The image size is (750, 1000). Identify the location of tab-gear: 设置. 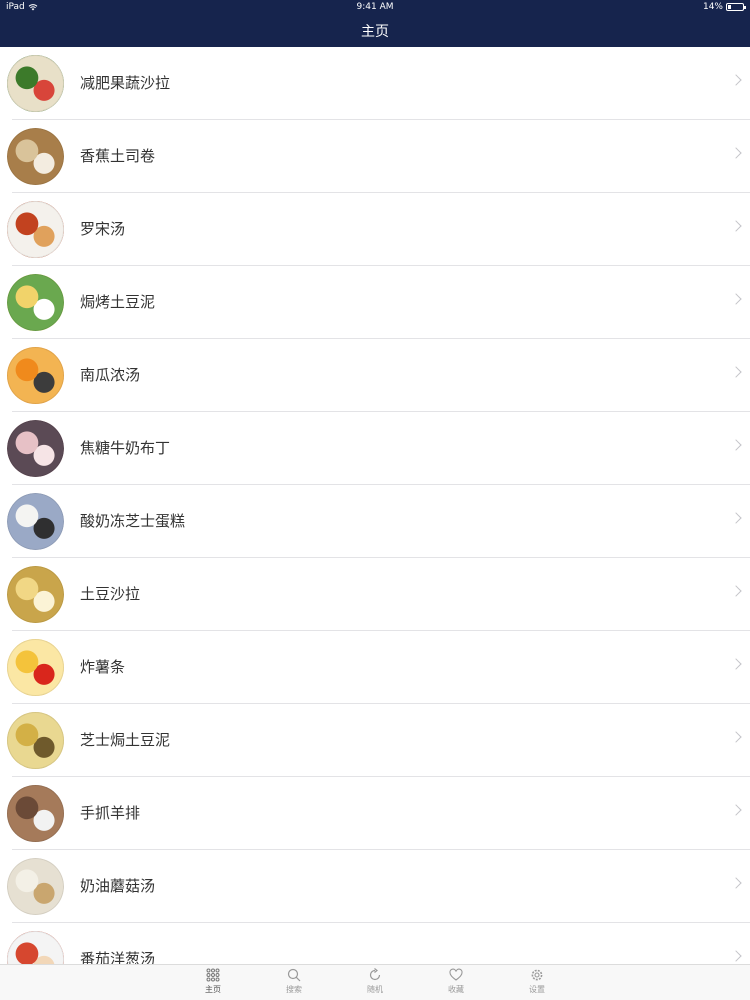
(537, 981).